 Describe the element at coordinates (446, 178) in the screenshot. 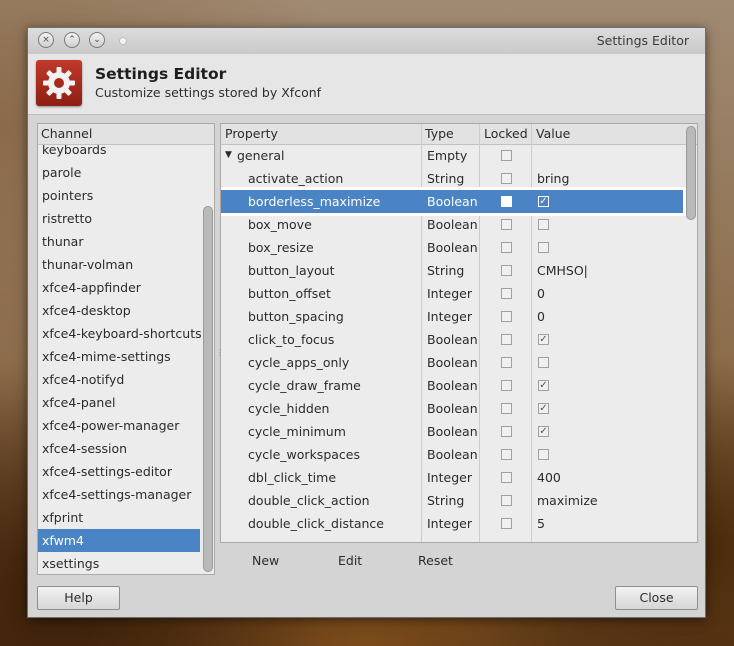

I see `property-type: String` at that location.